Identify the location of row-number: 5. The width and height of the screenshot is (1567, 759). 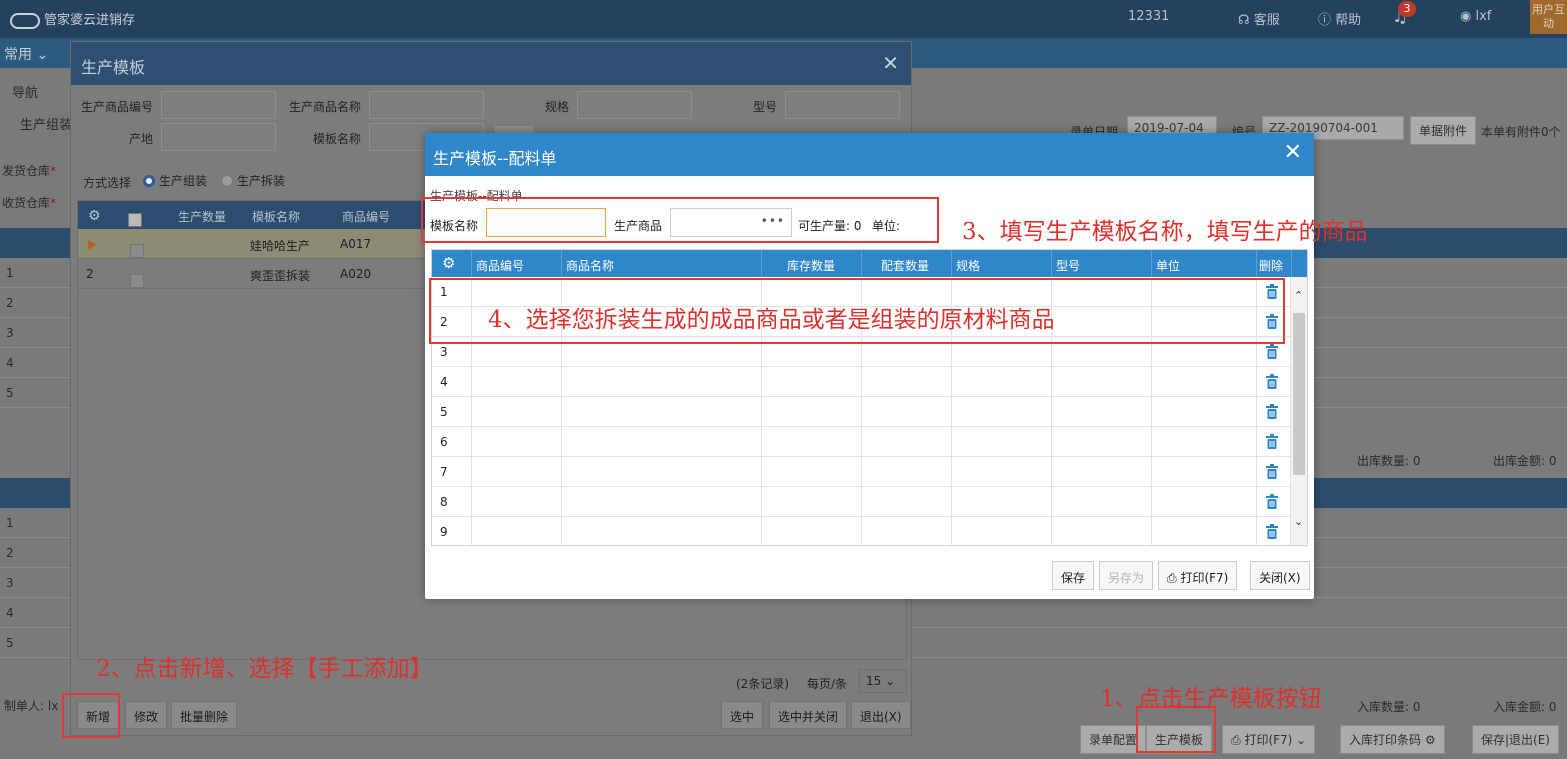
(444, 412).